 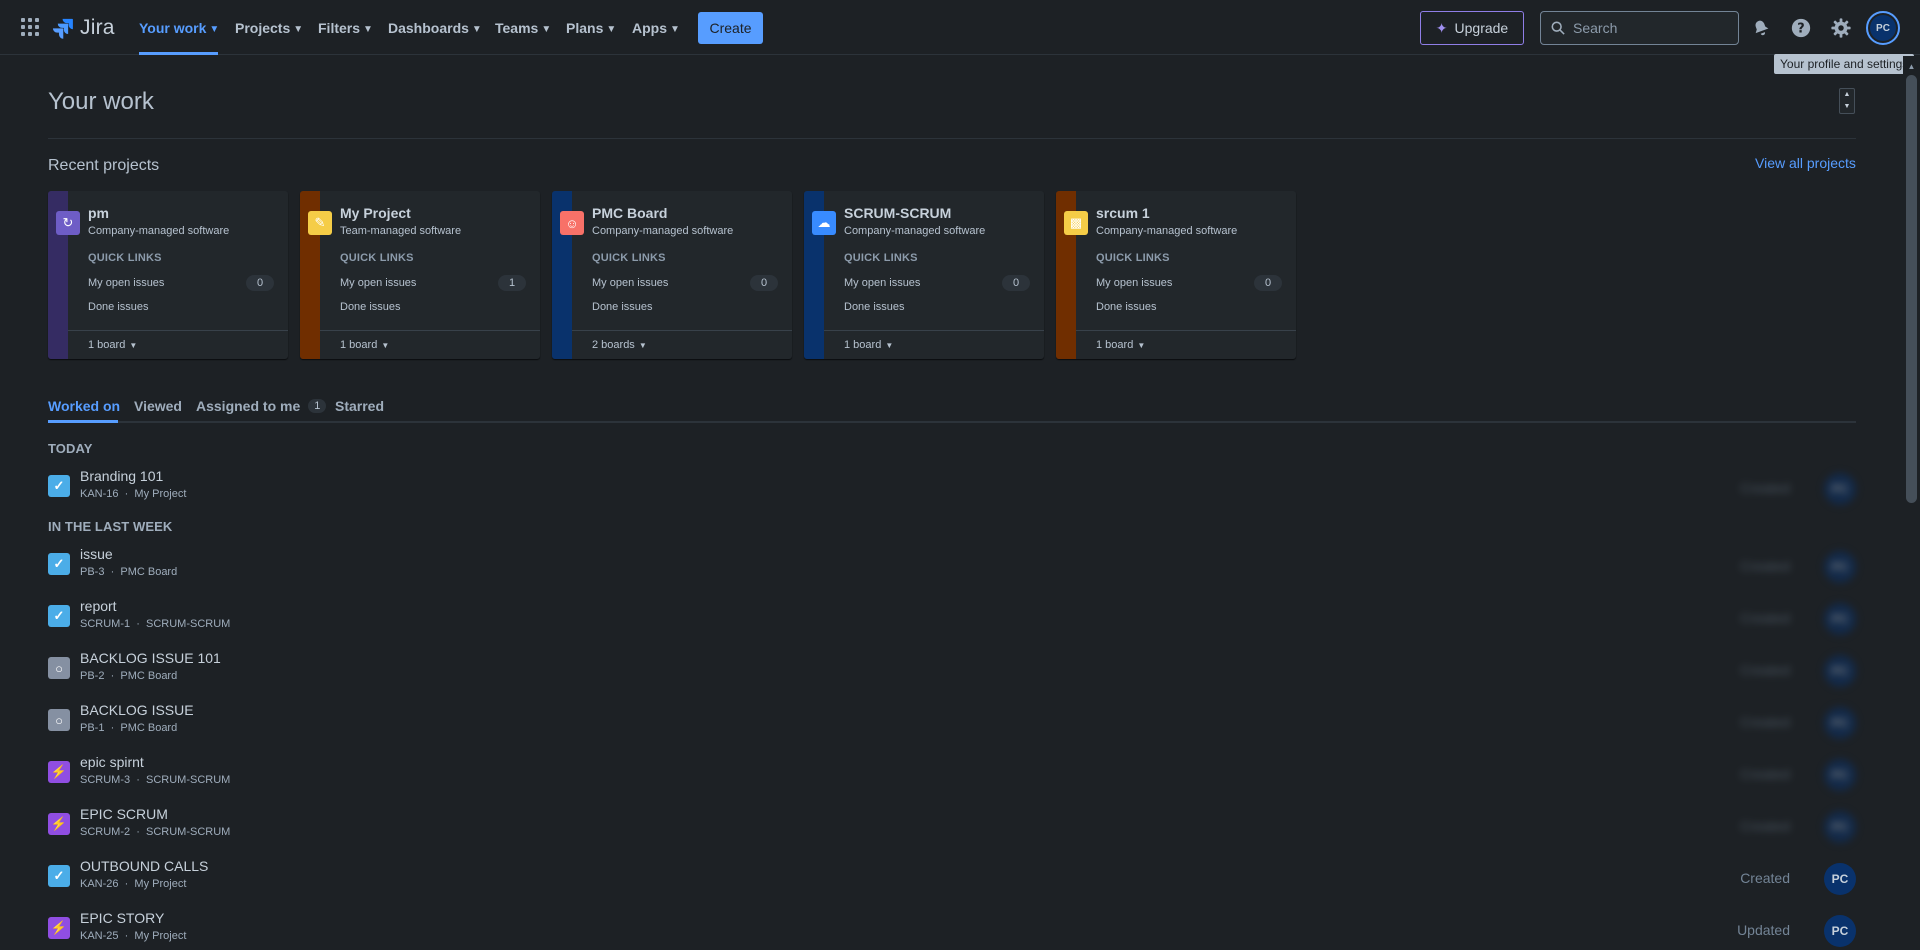 I want to click on card-divider, so click(x=1186, y=330).